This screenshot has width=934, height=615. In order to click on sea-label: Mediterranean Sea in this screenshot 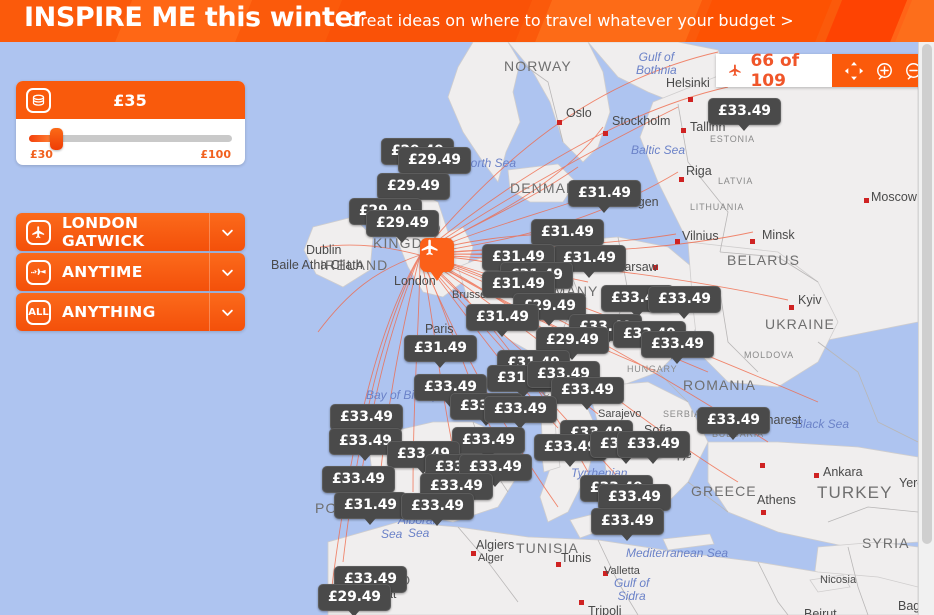, I will do `click(677, 553)`.